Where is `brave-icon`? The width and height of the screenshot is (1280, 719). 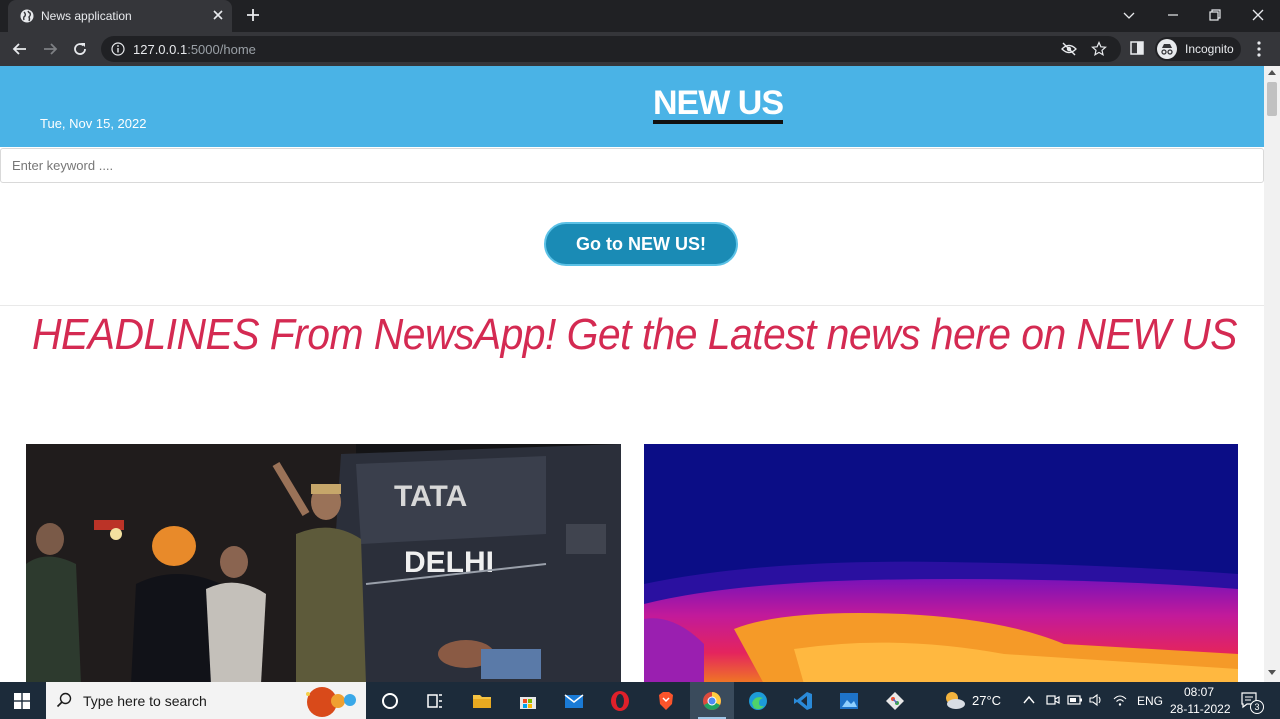 brave-icon is located at coordinates (666, 701).